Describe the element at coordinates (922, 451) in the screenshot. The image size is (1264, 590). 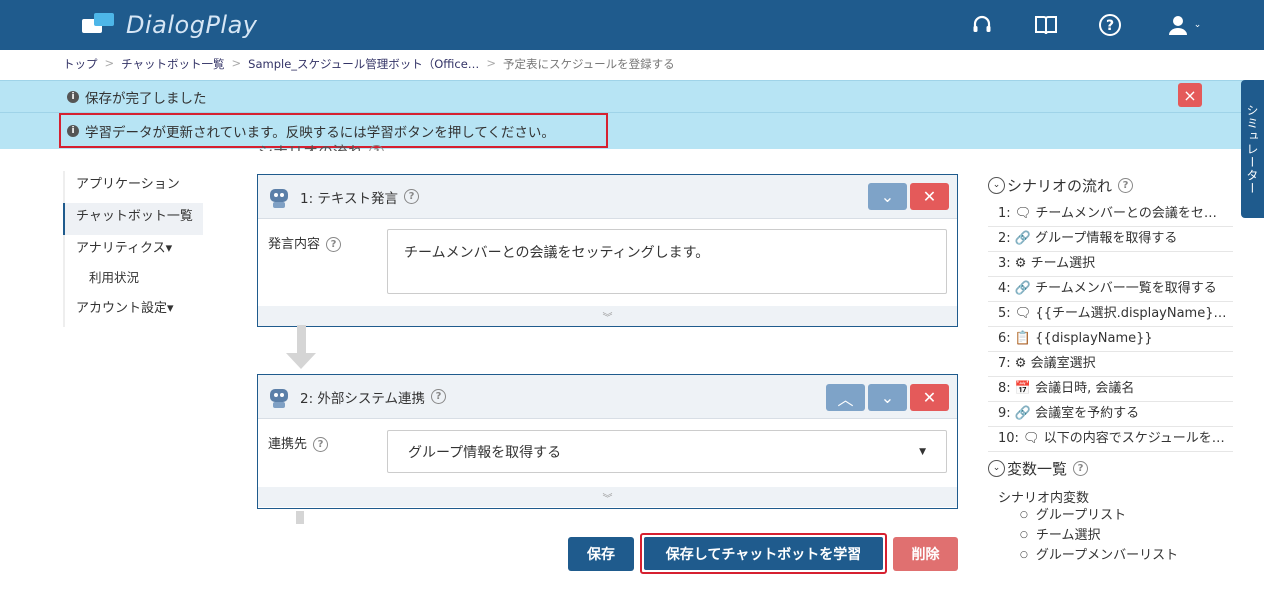
I see `caret-down-icon: ▼` at that location.